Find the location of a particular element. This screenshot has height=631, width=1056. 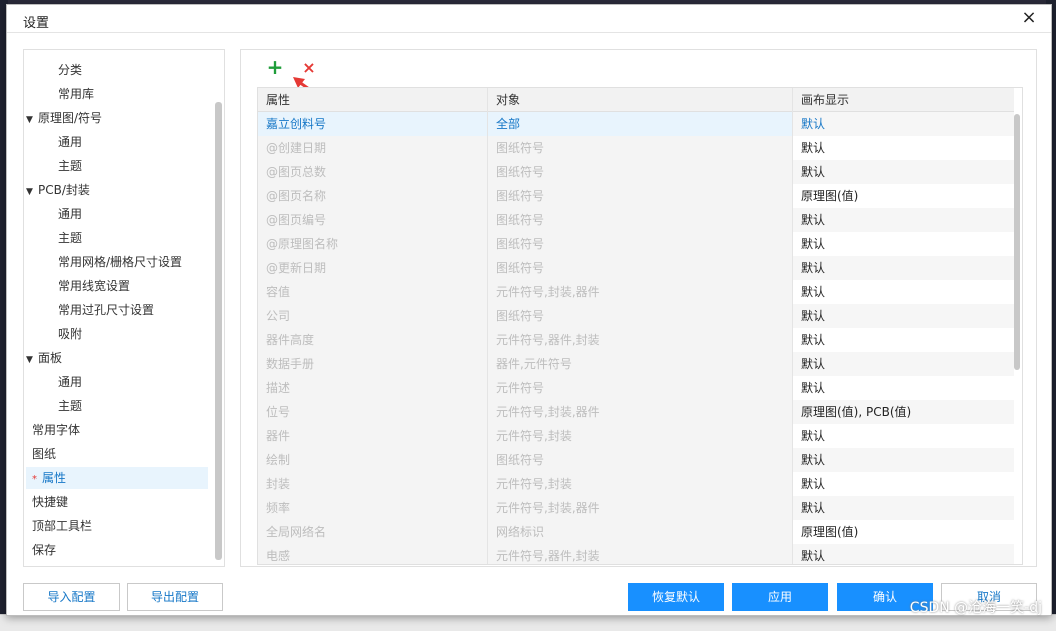

table-scrollbar is located at coordinates (1017, 242).